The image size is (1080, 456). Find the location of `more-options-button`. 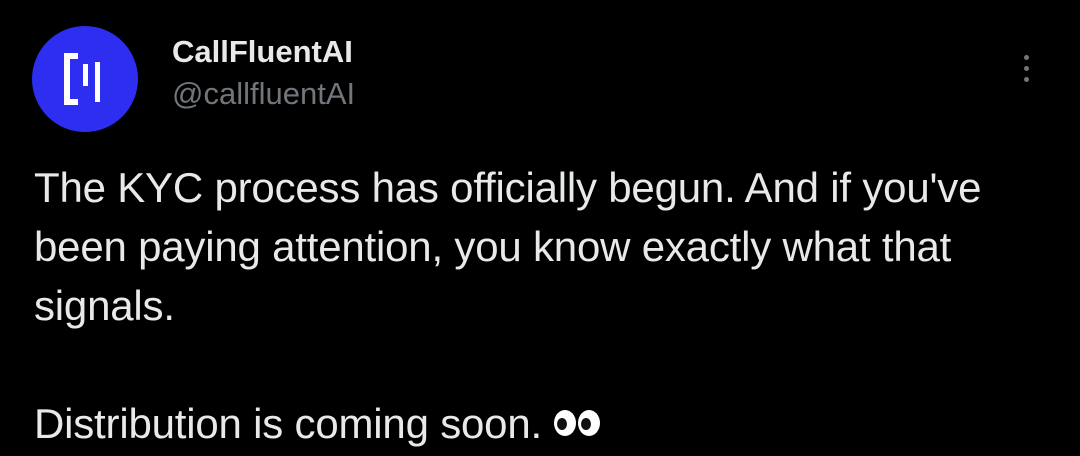

more-options-button is located at coordinates (1026, 68).